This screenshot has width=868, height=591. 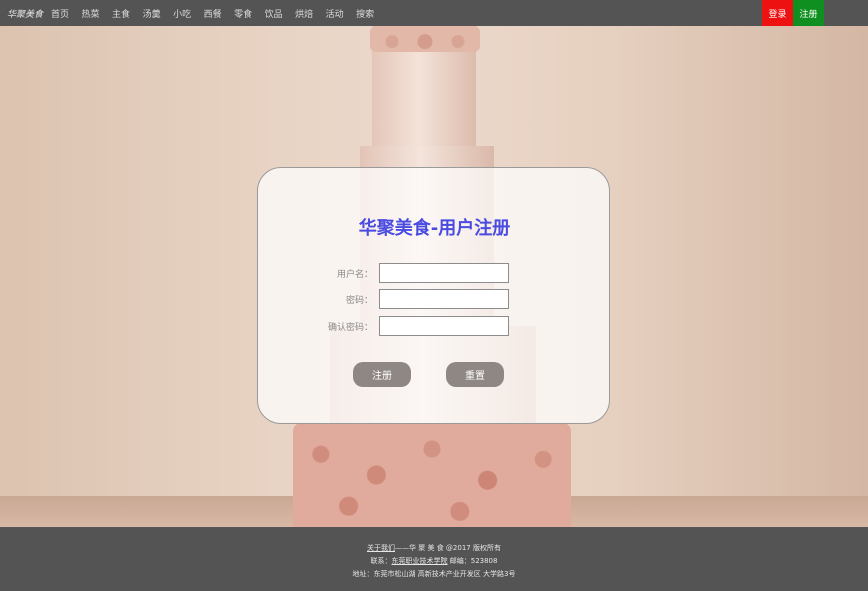 I want to click on confirm-password-row: 确认密码：, so click(x=434, y=326).